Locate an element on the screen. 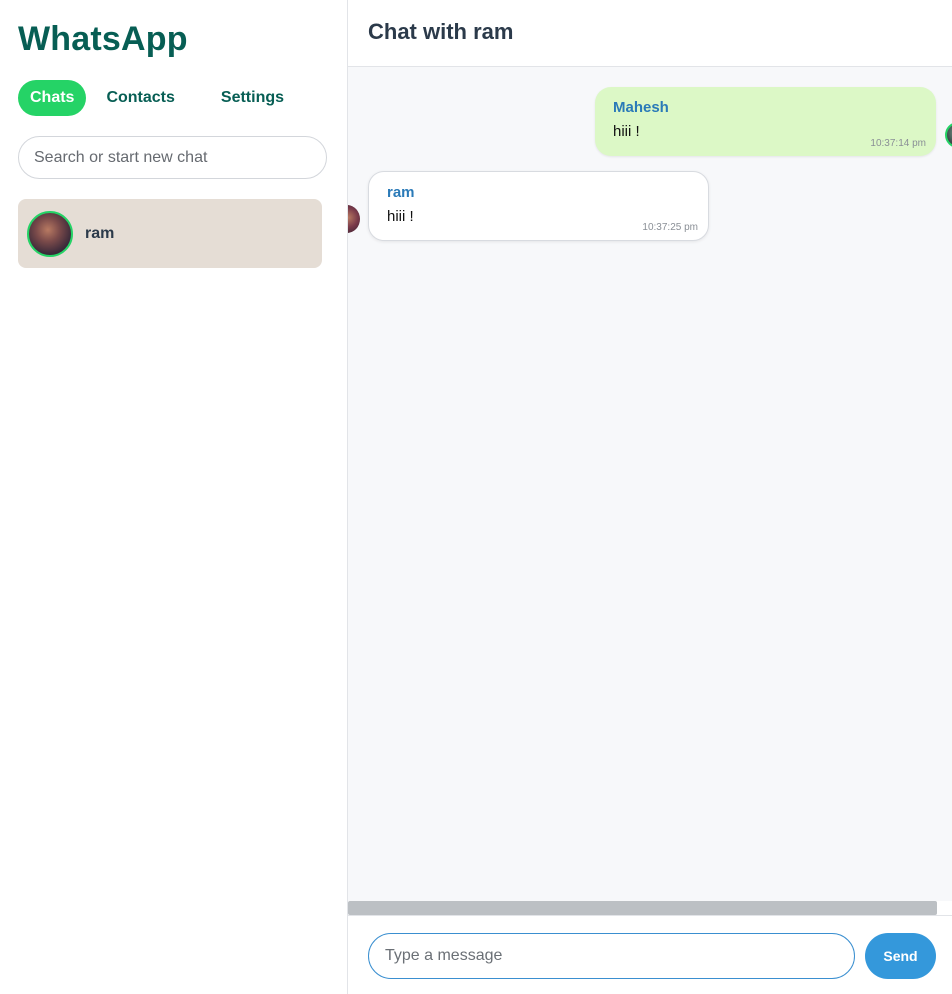  chat-header: Chat with ram is located at coordinates (650, 33).